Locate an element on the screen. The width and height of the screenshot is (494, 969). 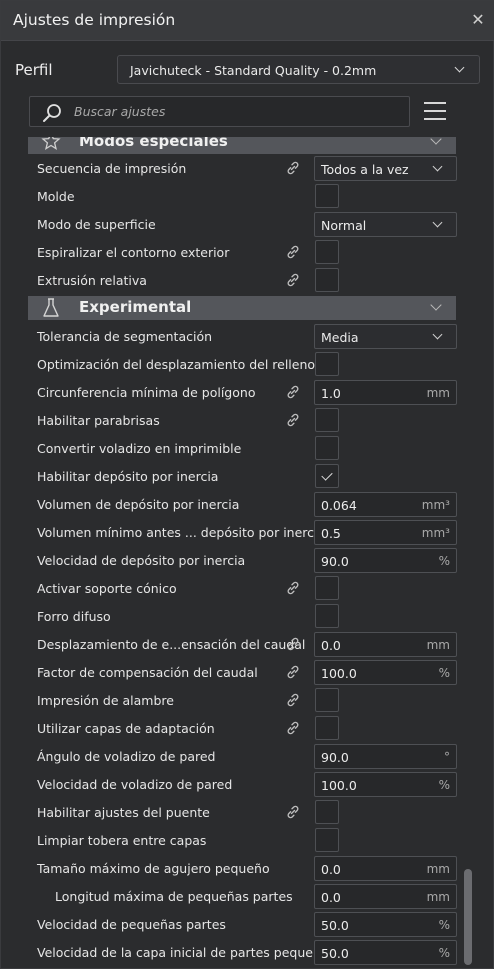
setting-row: Velocidad de pequeñas partes 50.0% is located at coordinates (236, 924).